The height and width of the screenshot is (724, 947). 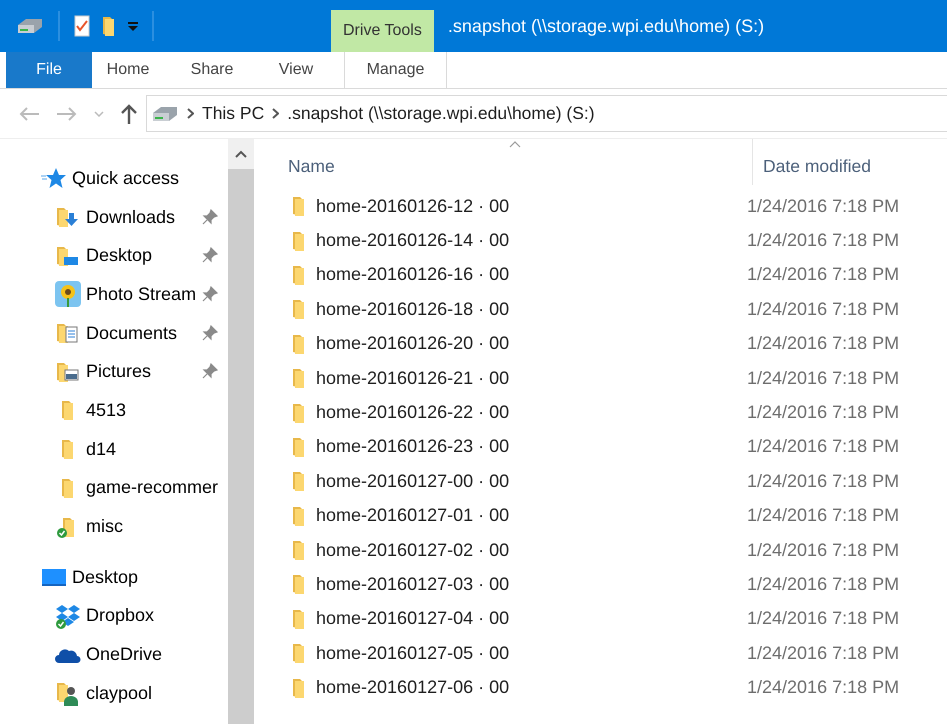 What do you see at coordinates (212, 70) in the screenshot?
I see `ribbon-tab: Share` at bounding box center [212, 70].